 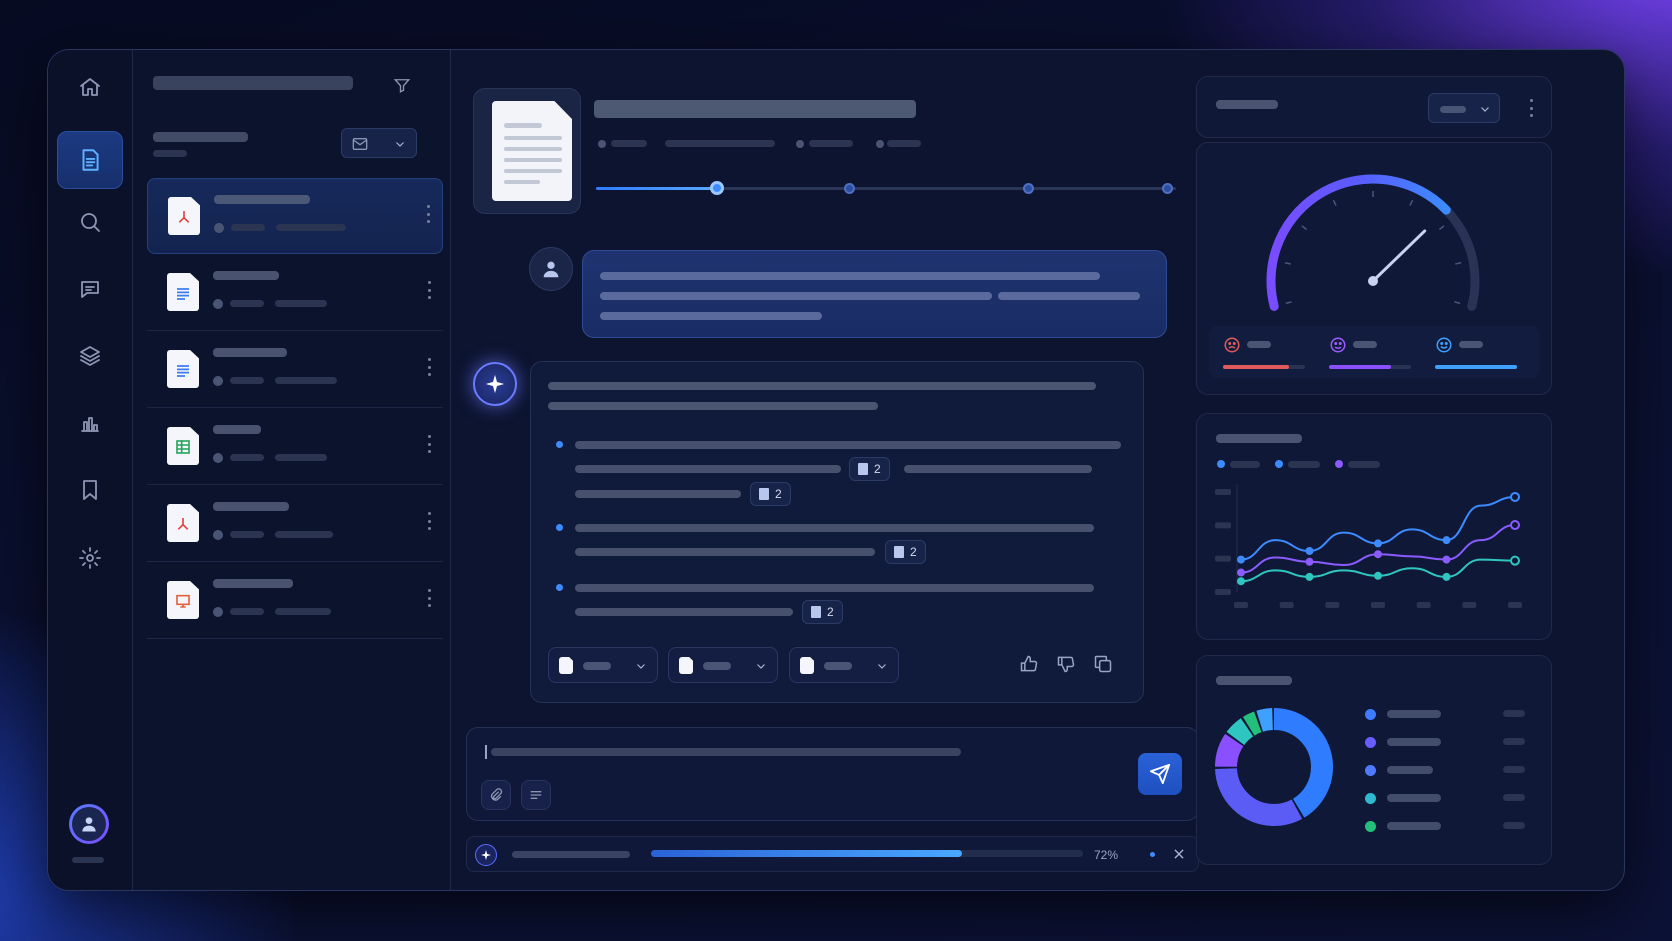 What do you see at coordinates (90, 490) in the screenshot?
I see `nav-bookmarks` at bounding box center [90, 490].